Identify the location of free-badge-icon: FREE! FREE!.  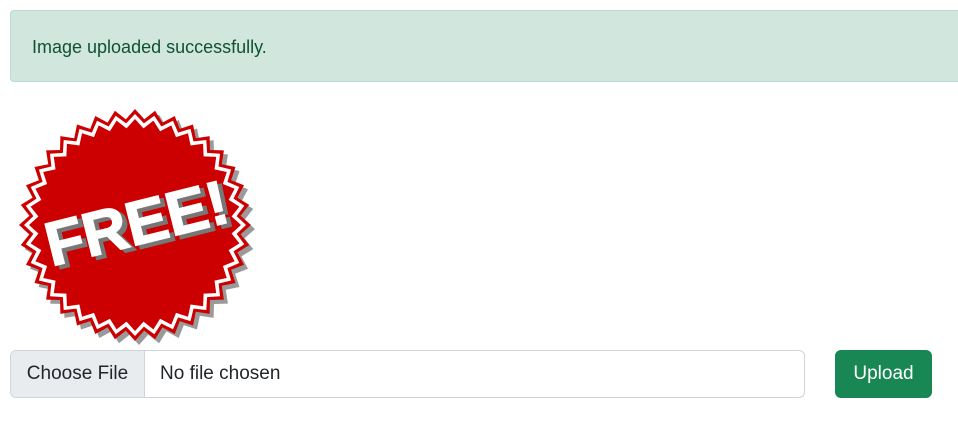
(137, 227).